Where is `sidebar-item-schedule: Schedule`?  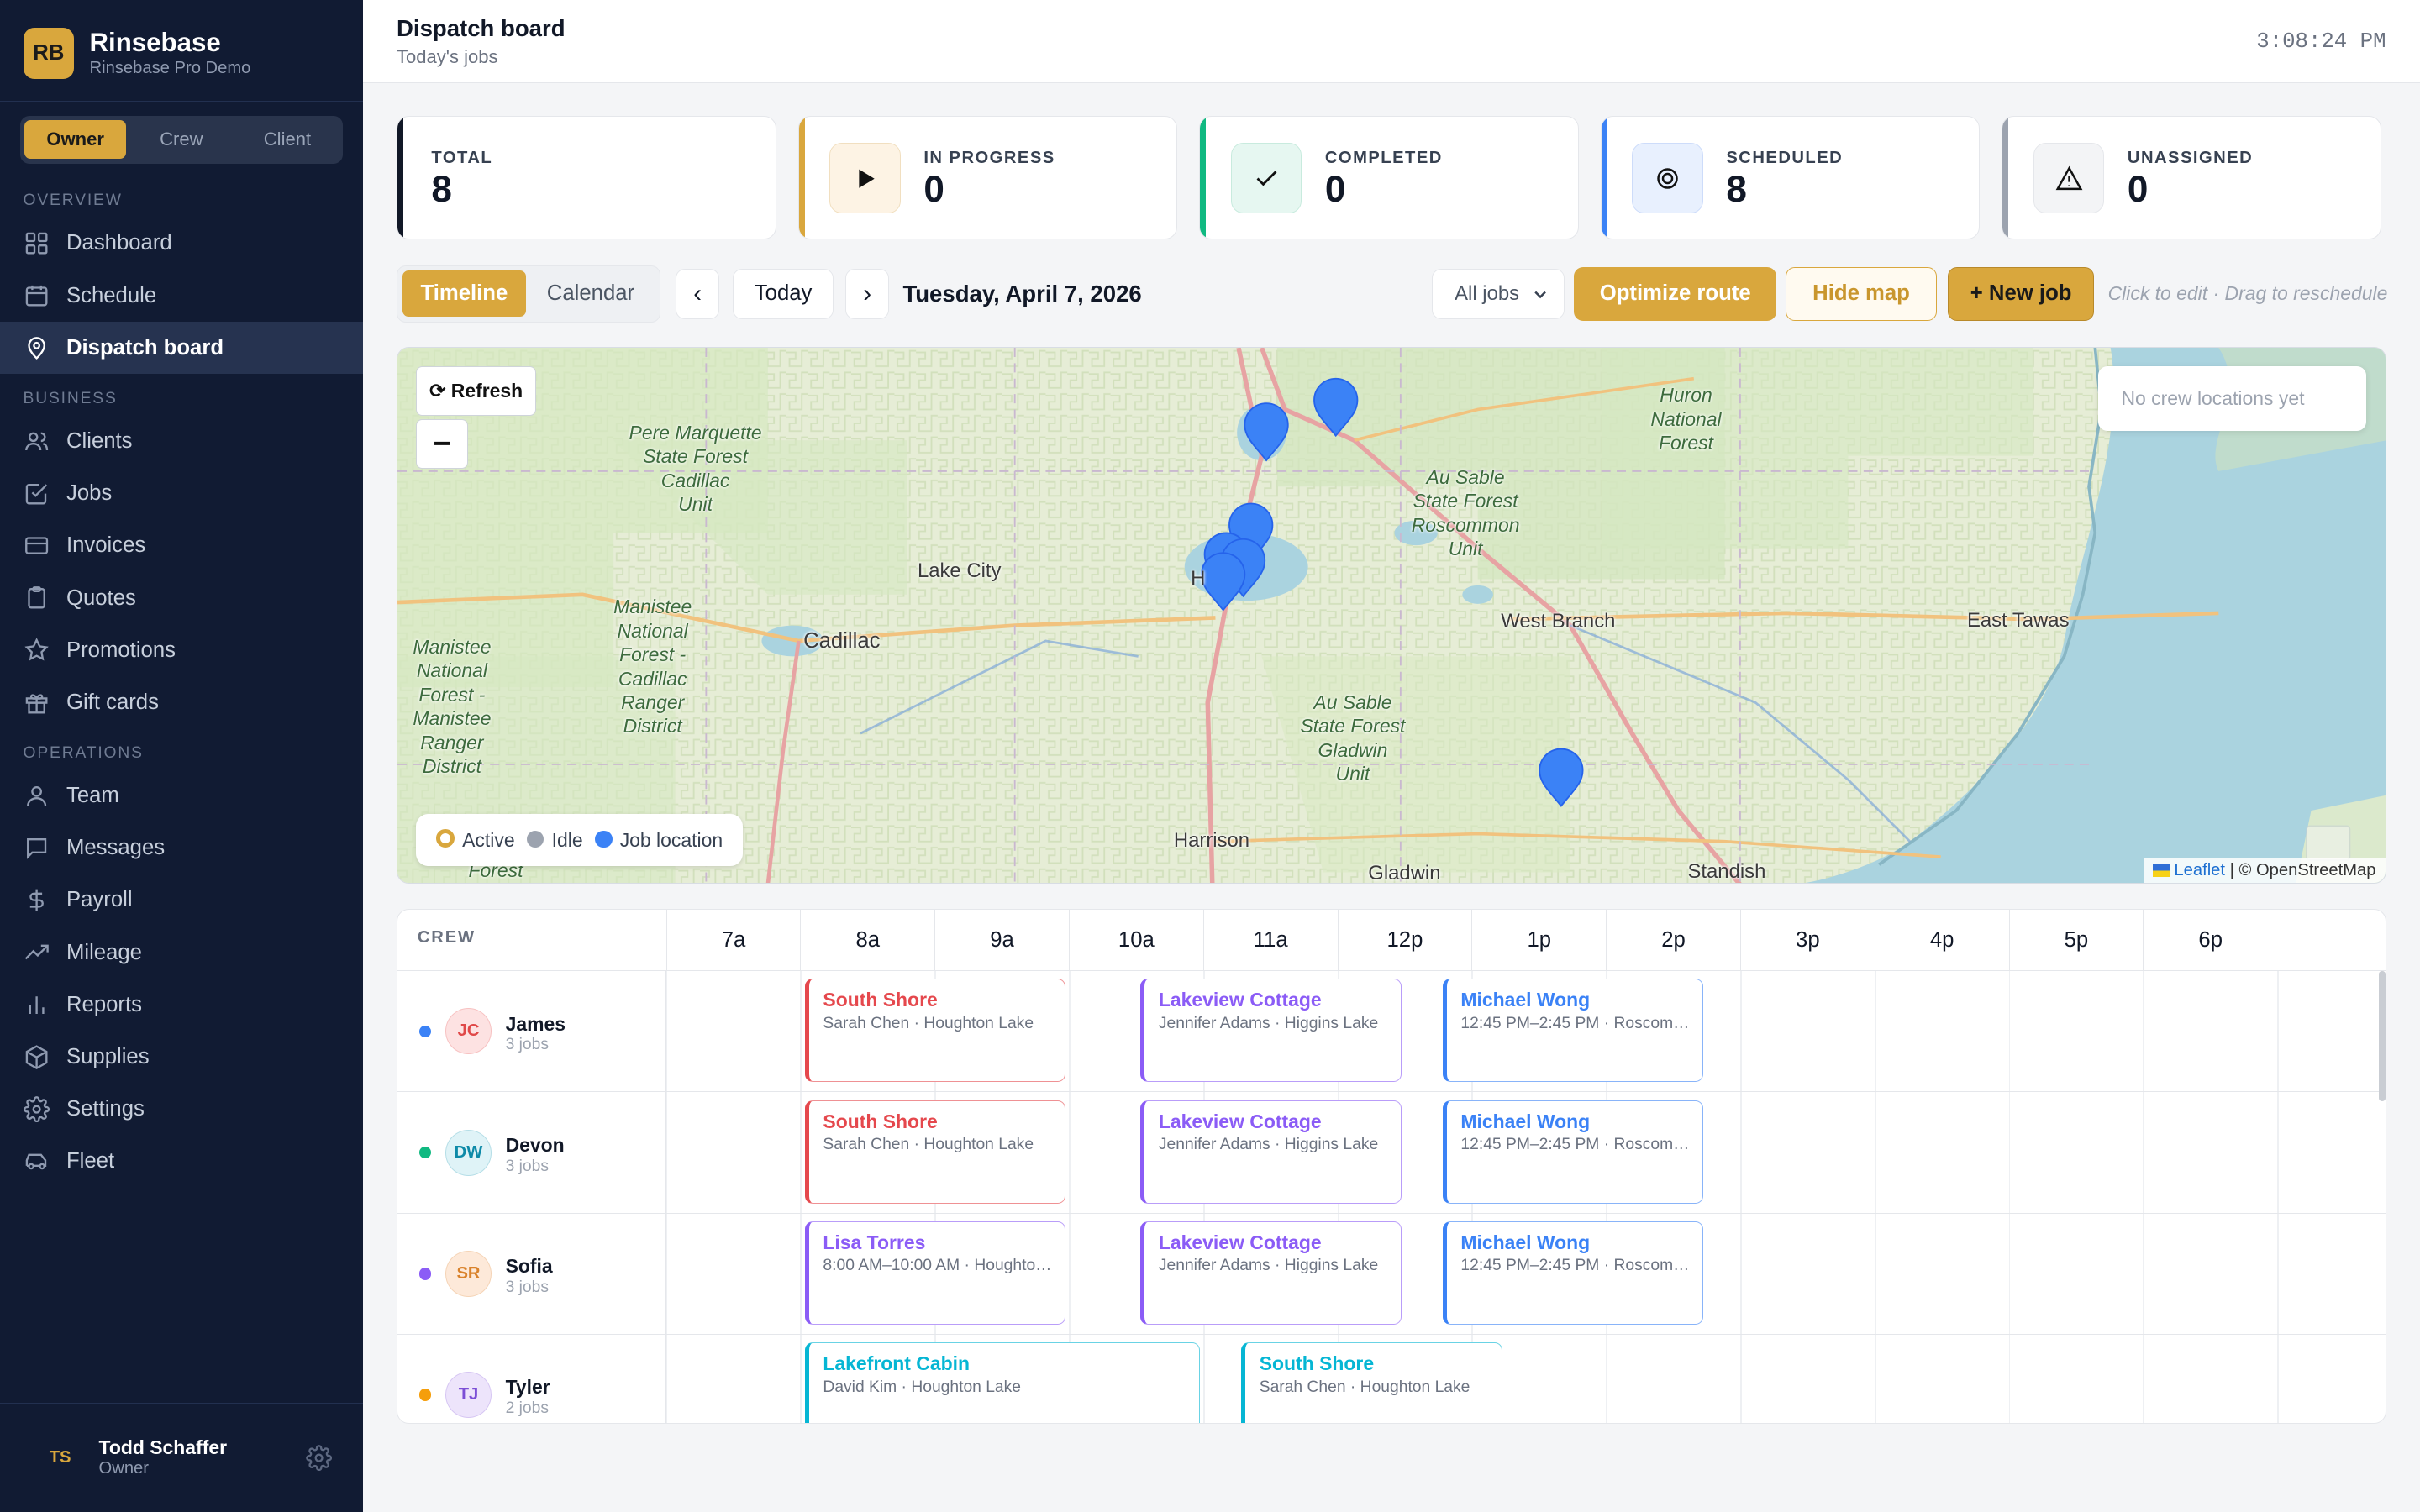 sidebar-item-schedule: Schedule is located at coordinates (181, 296).